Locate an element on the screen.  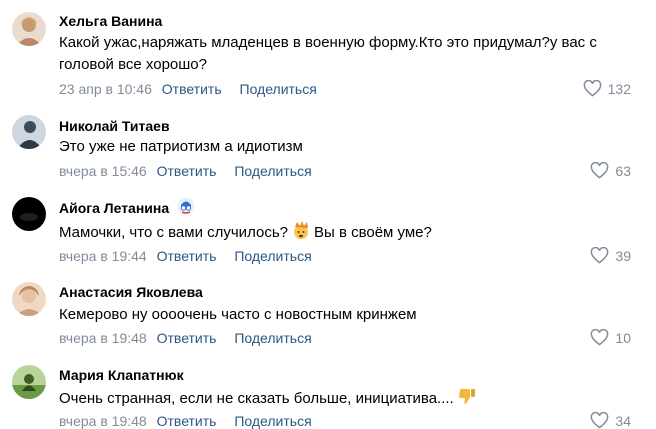
author-name: Хельга Ванина is located at coordinates (110, 21).